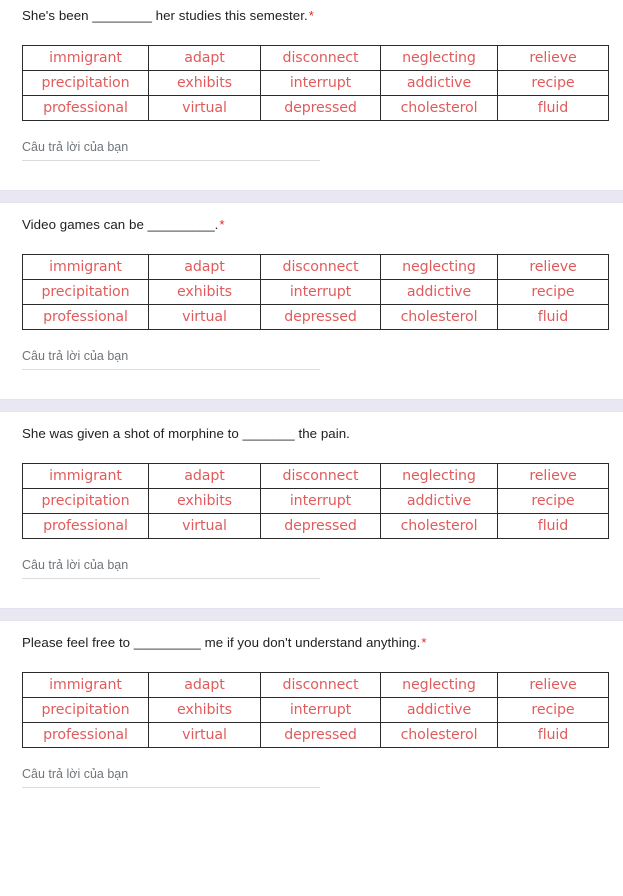  Describe the element at coordinates (311, 221) in the screenshot. I see `question-title-2: Video games can be _________.*` at that location.